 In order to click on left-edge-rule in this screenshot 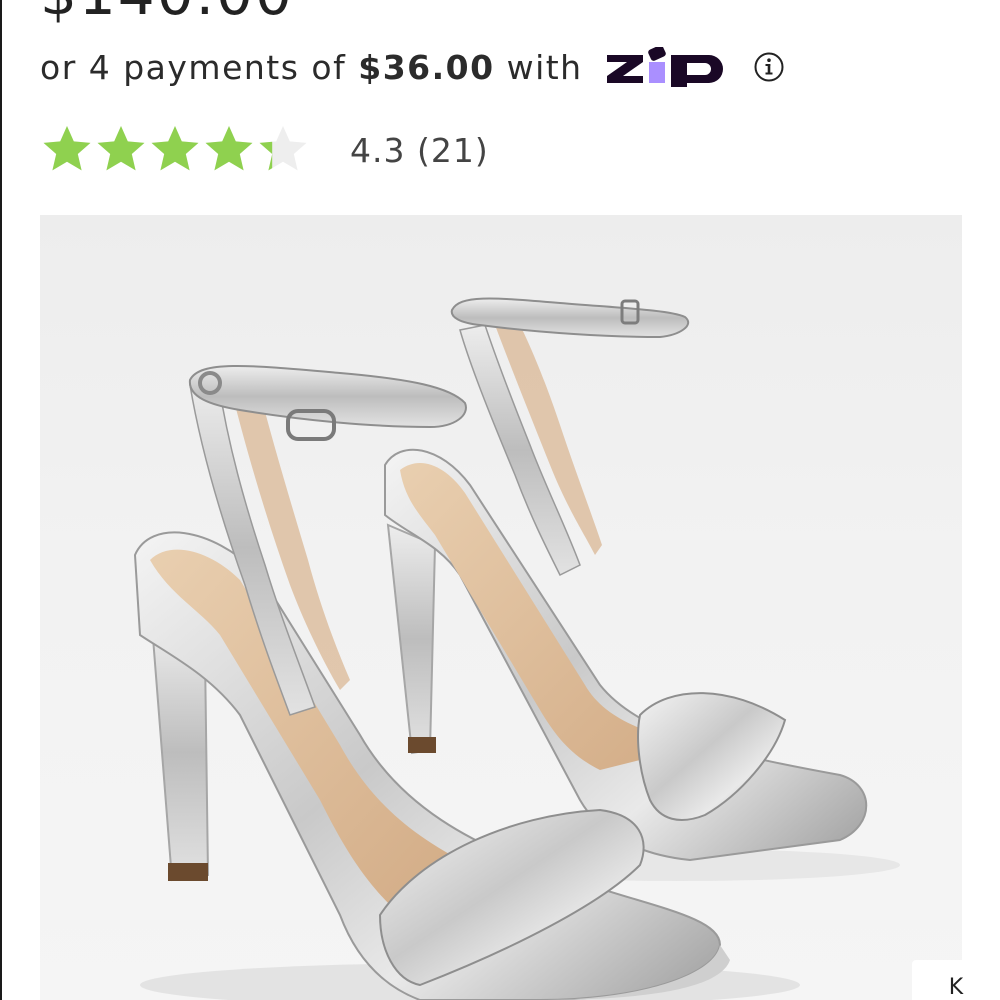, I will do `click(1, 500)`.